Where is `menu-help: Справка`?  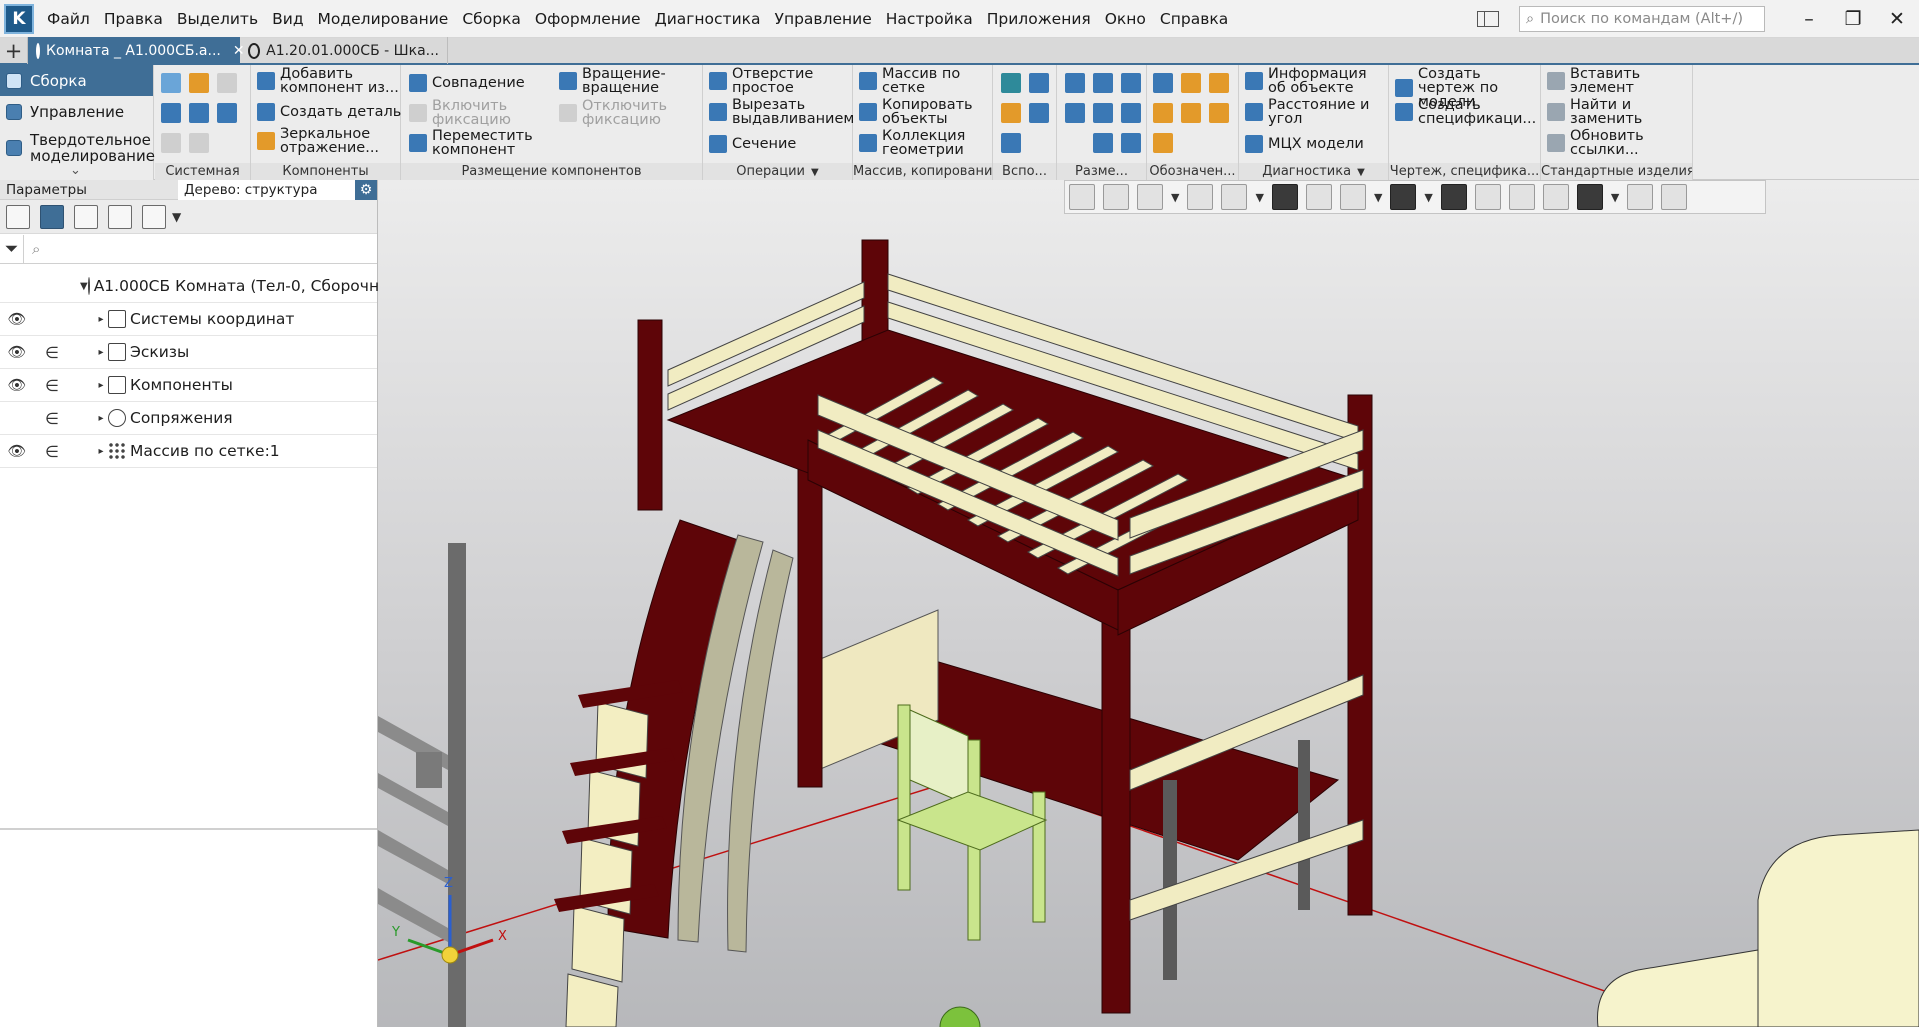
menu-help: Справка is located at coordinates (1194, 19).